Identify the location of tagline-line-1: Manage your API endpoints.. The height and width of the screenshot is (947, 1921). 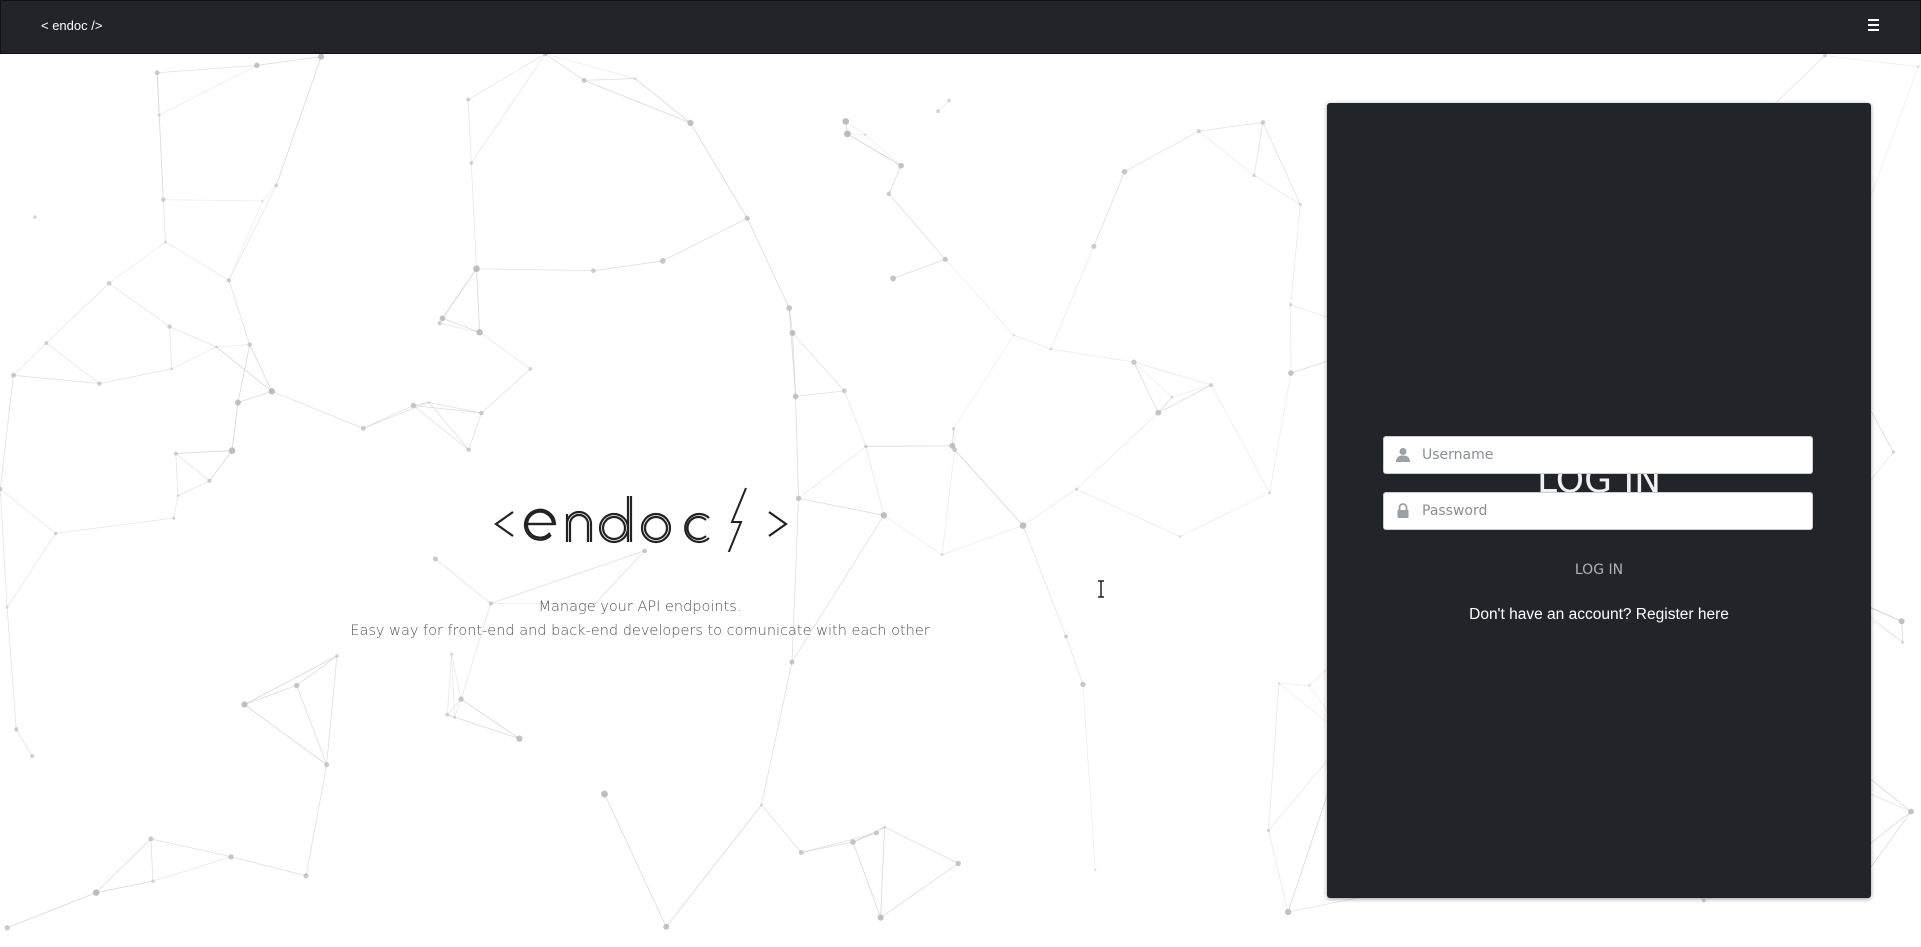
(640, 607).